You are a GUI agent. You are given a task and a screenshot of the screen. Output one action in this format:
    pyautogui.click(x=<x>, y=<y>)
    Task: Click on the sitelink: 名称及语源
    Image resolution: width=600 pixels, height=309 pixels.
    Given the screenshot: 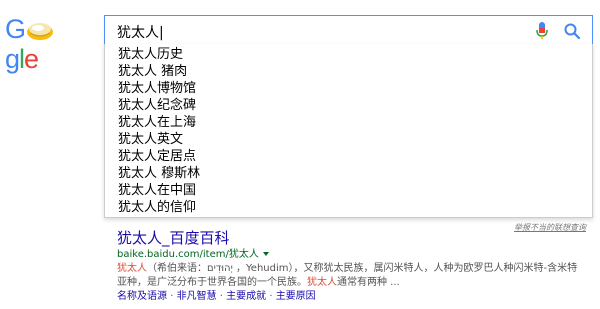 What is the action you would take?
    pyautogui.click(x=142, y=296)
    